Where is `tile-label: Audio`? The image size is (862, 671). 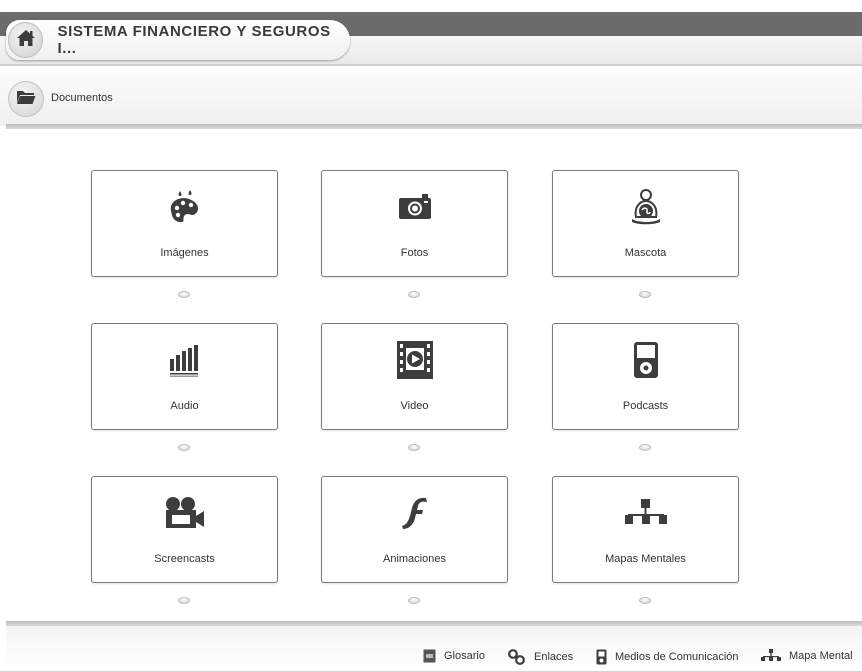
tile-label: Audio is located at coordinates (184, 406).